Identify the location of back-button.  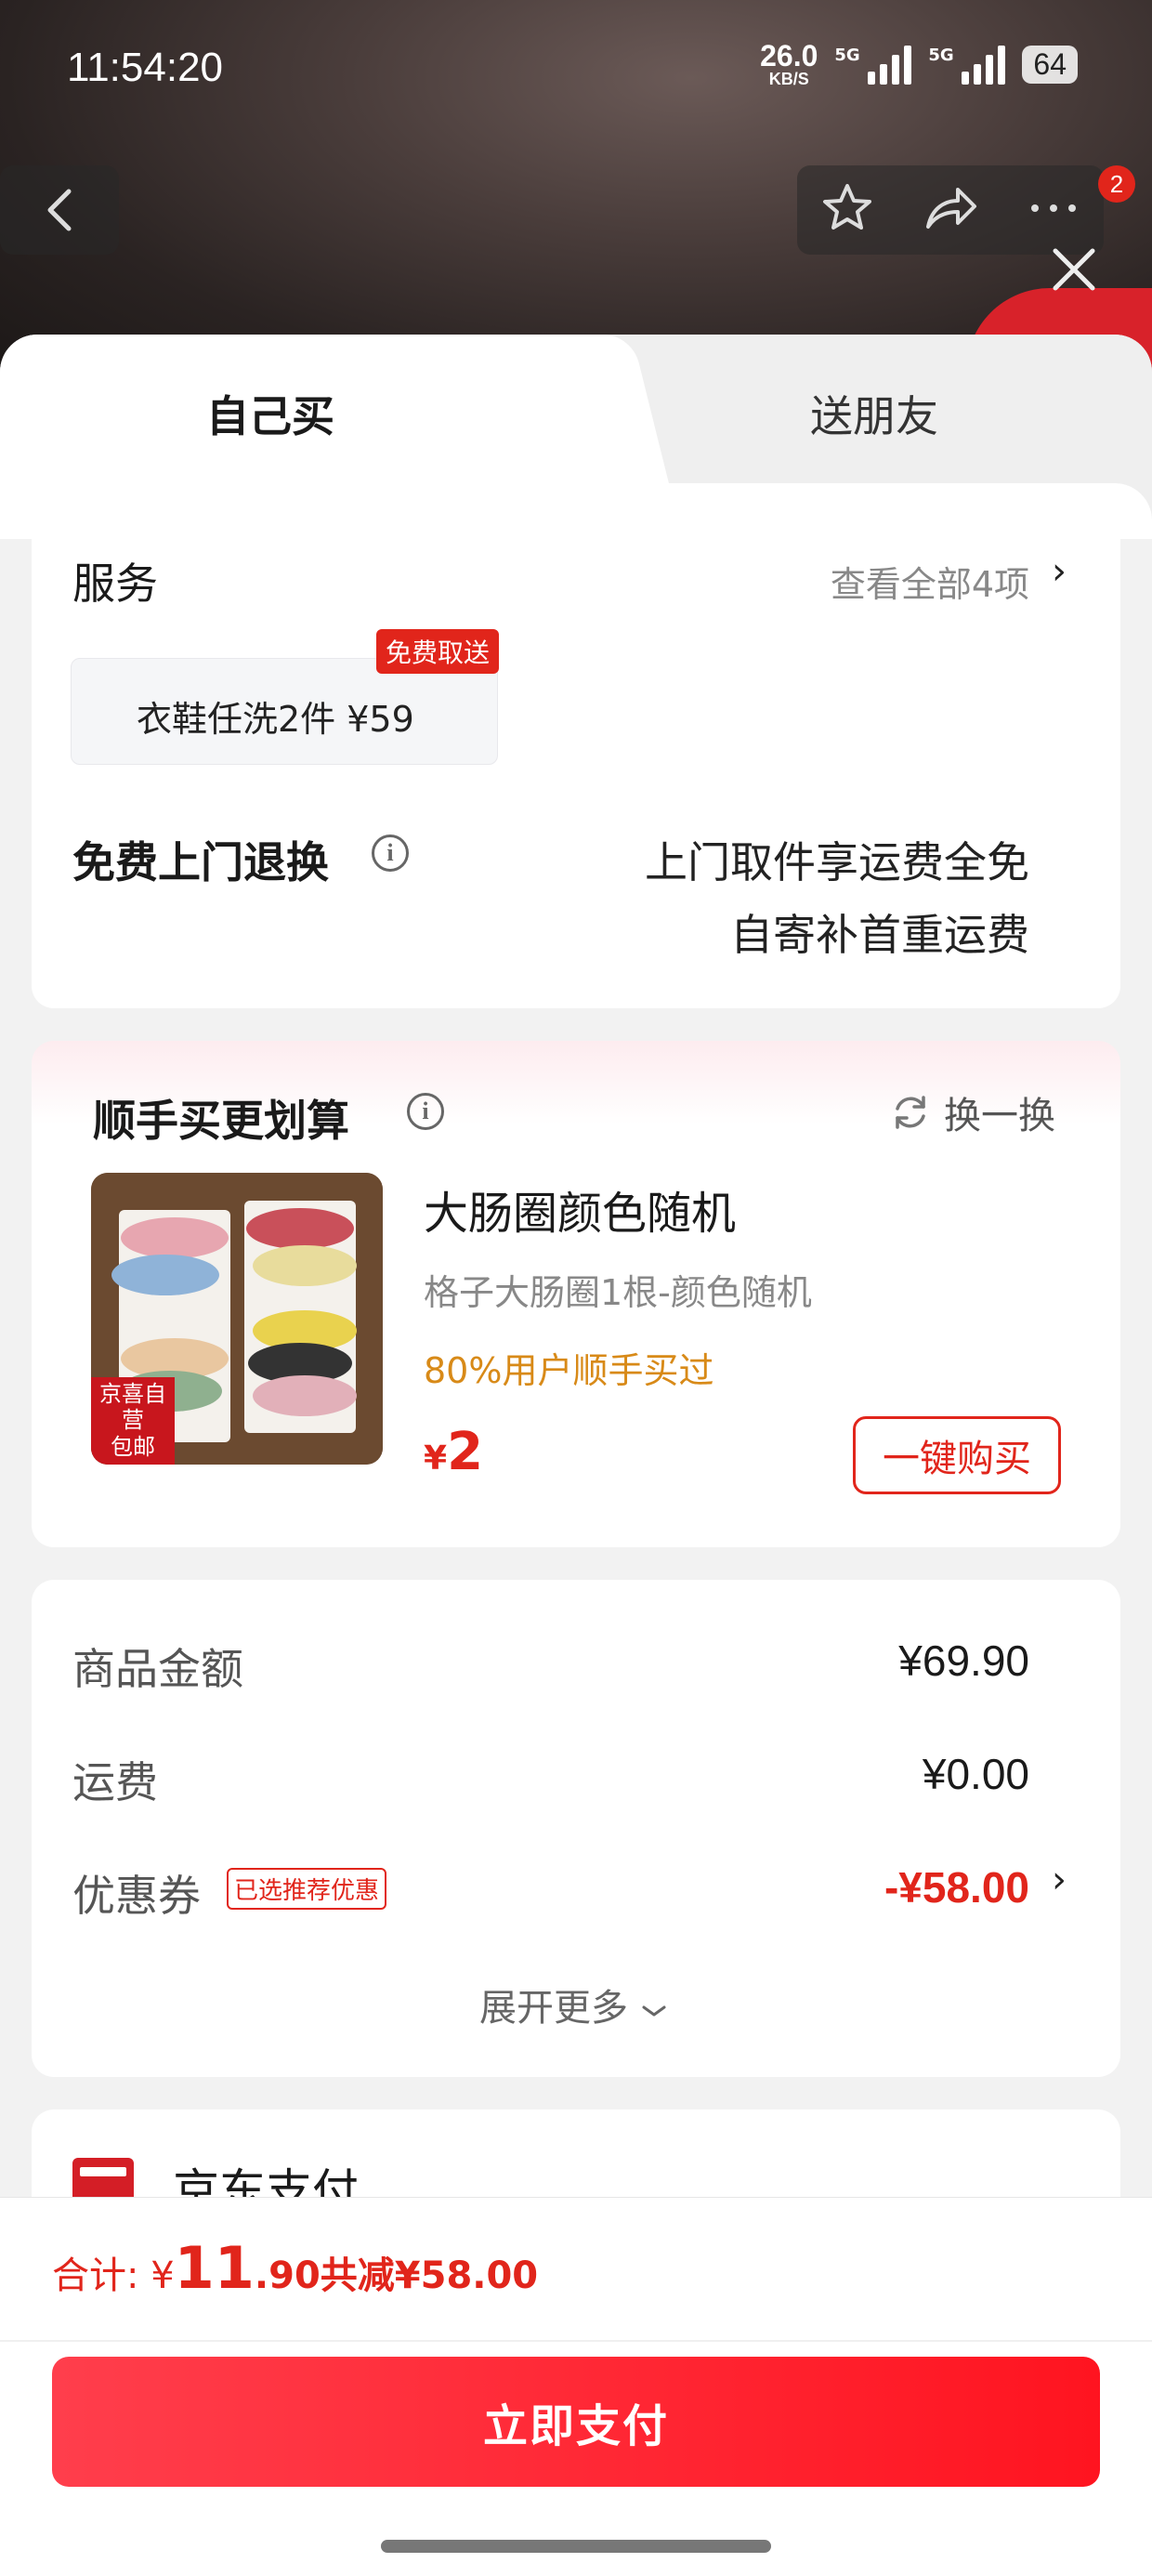
(59, 210).